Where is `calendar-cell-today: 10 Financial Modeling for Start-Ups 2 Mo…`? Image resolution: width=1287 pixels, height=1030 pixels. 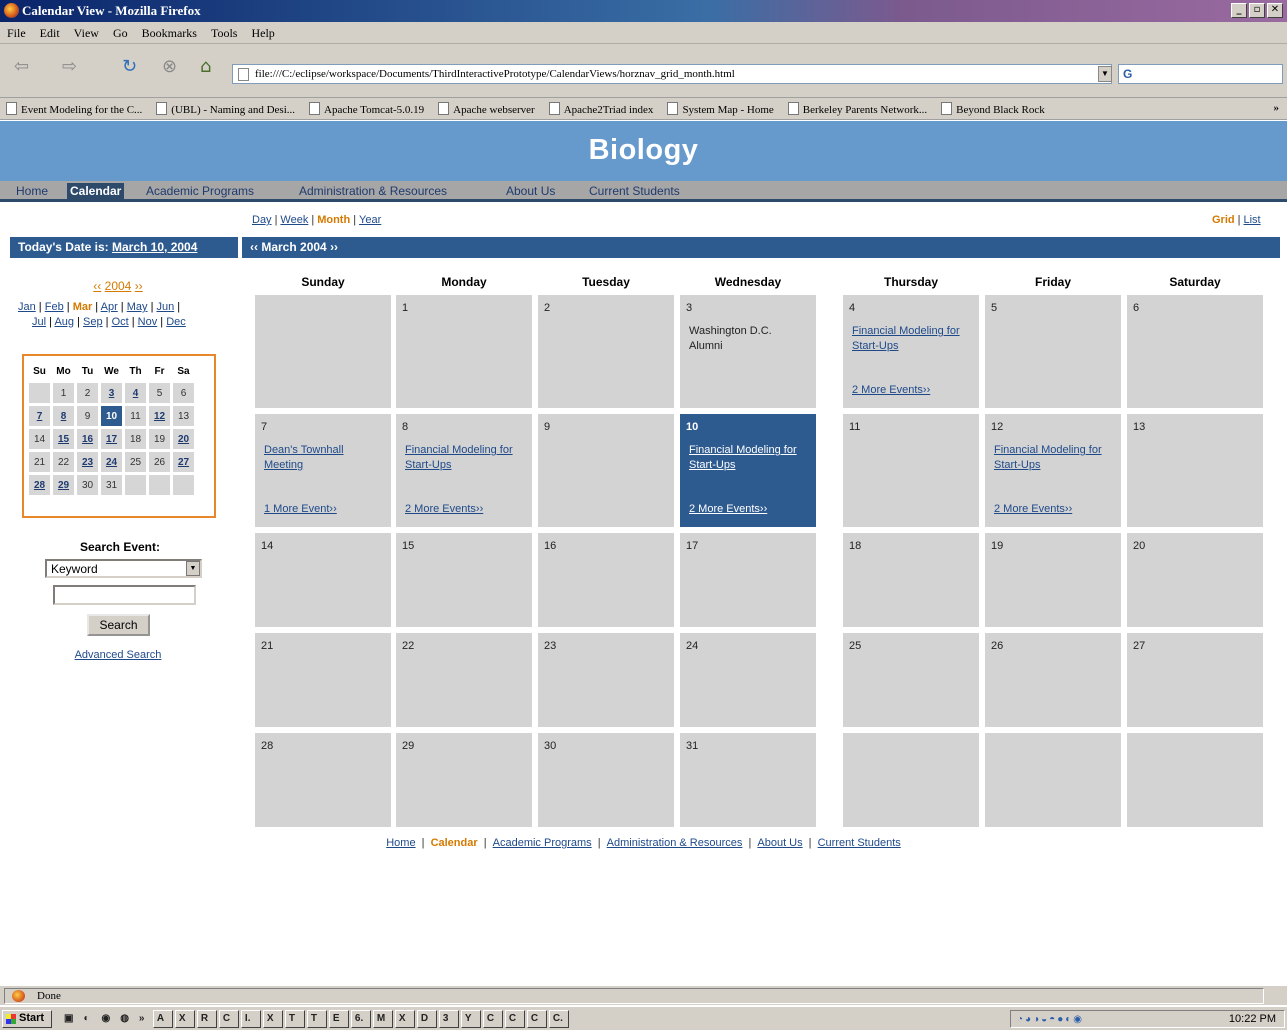
calendar-cell-today: 10 Financial Modeling for Start-Ups 2 Mo… is located at coordinates (748, 470).